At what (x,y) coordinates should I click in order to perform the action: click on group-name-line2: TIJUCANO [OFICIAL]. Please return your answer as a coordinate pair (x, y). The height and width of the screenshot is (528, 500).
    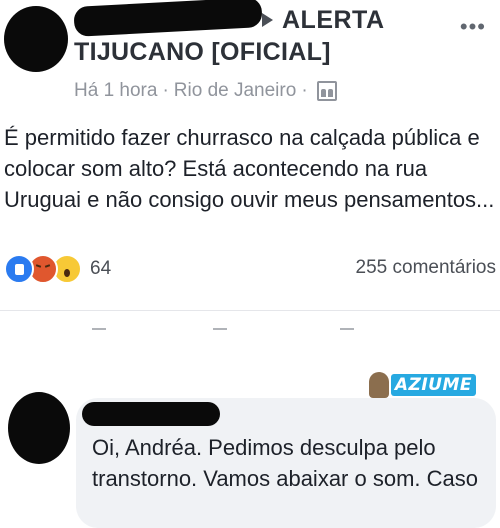
    Looking at the image, I should click on (202, 52).